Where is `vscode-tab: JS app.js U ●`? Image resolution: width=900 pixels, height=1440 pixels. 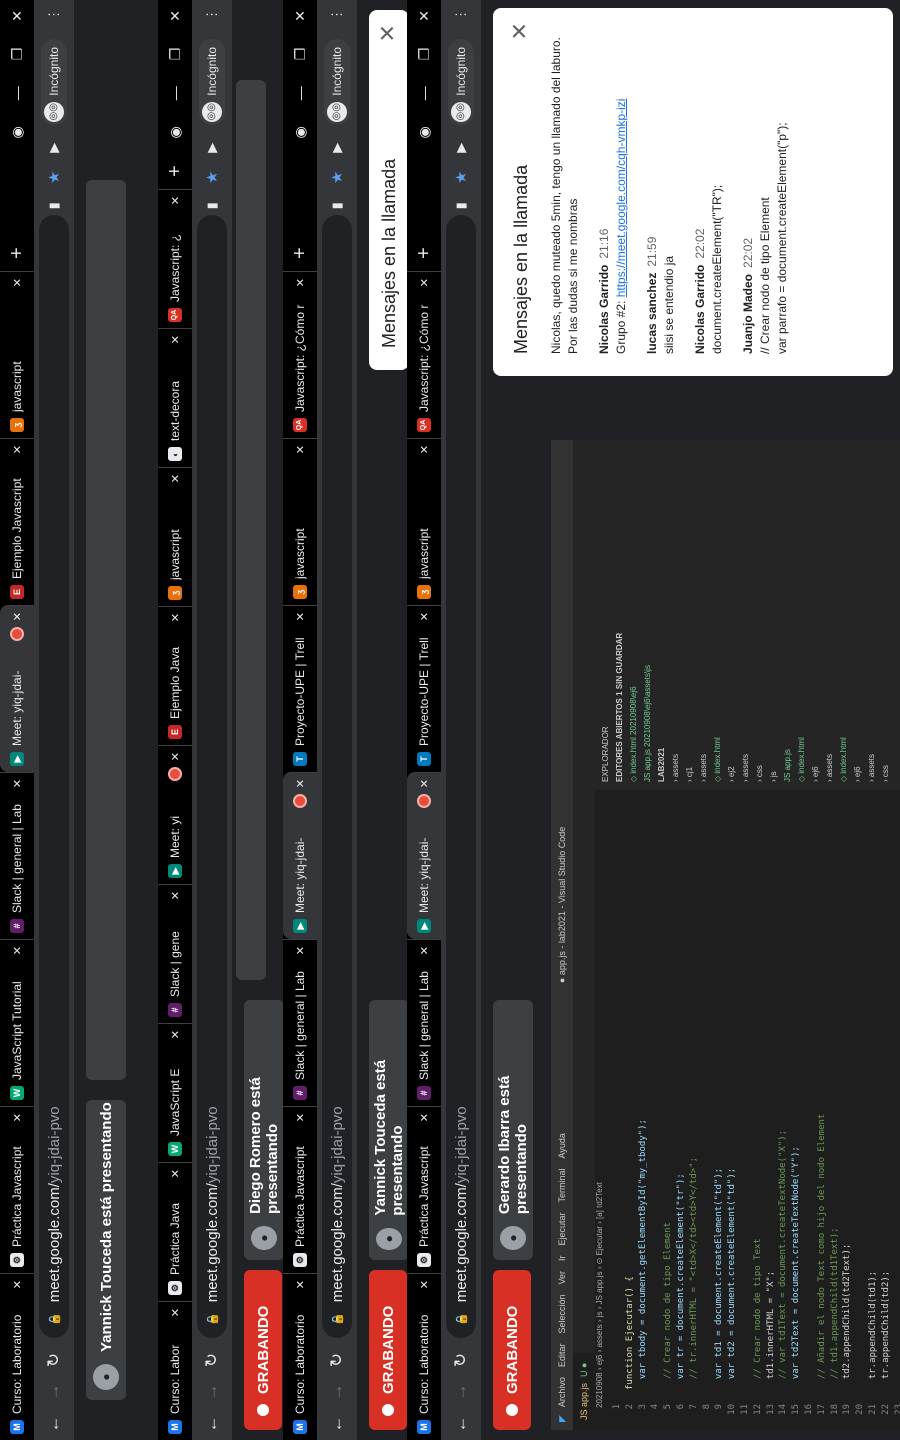 vscode-tab: JS app.js U ● is located at coordinates (584, 1391).